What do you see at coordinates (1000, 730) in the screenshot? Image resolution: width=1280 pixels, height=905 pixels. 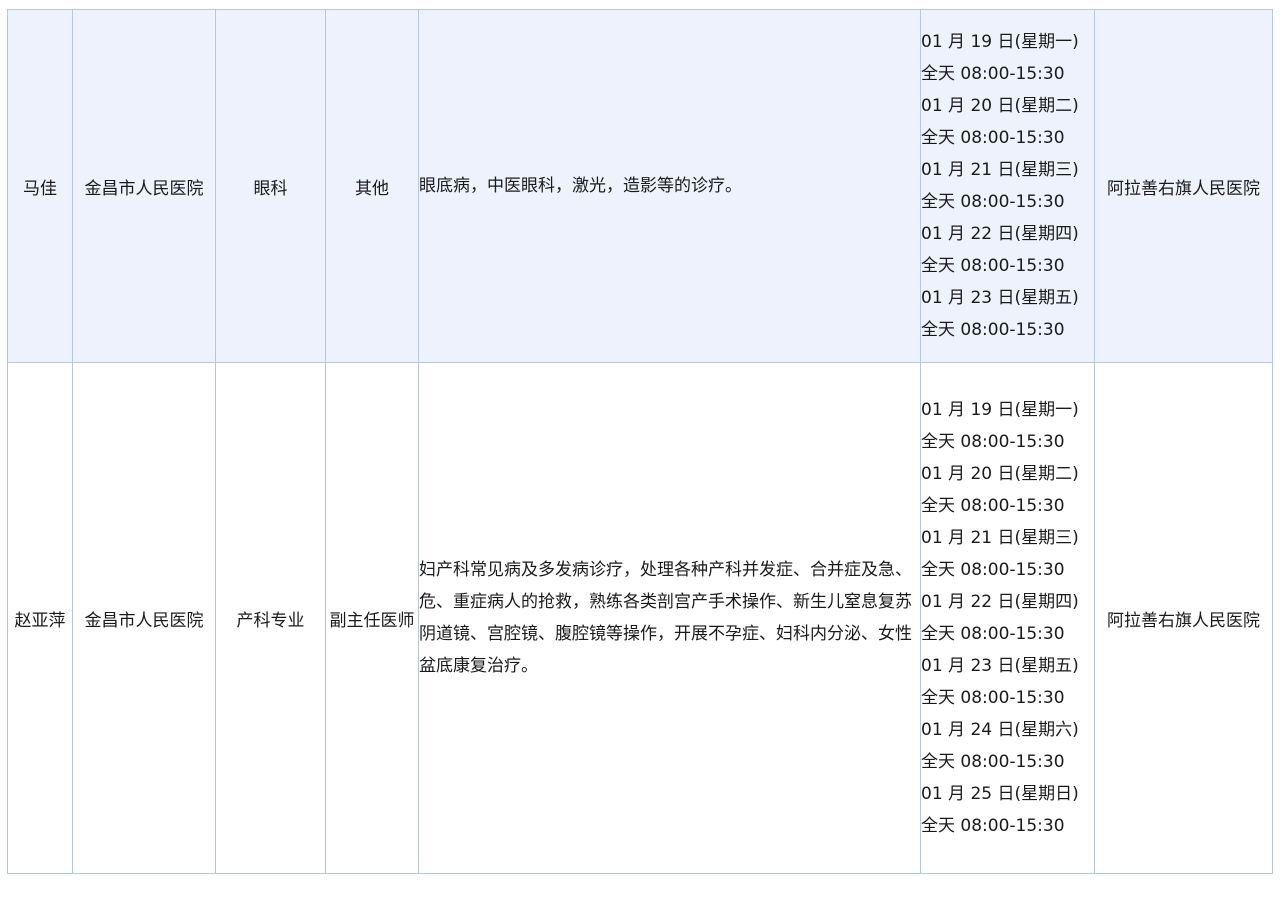 I see `schedule-line: 01 月 24 日(星期六)` at bounding box center [1000, 730].